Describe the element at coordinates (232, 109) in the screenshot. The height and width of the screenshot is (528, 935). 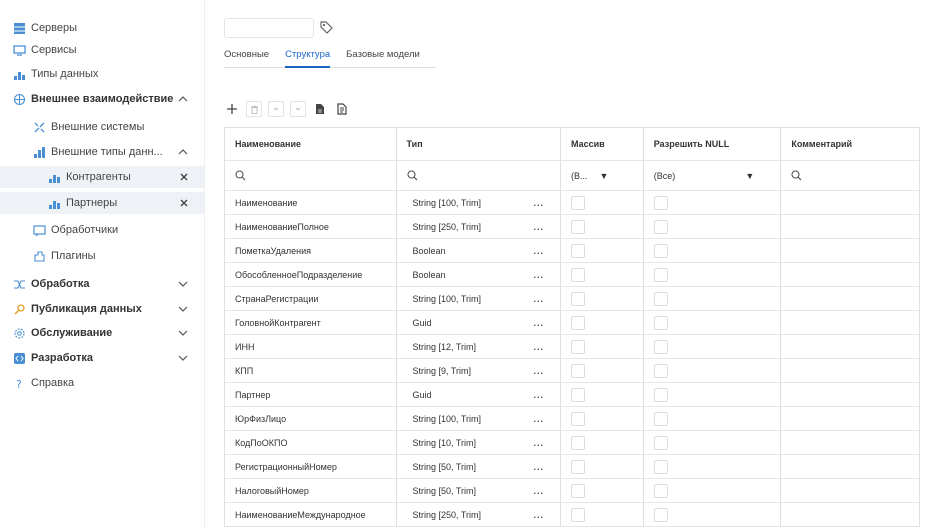
I see `add-icon` at that location.